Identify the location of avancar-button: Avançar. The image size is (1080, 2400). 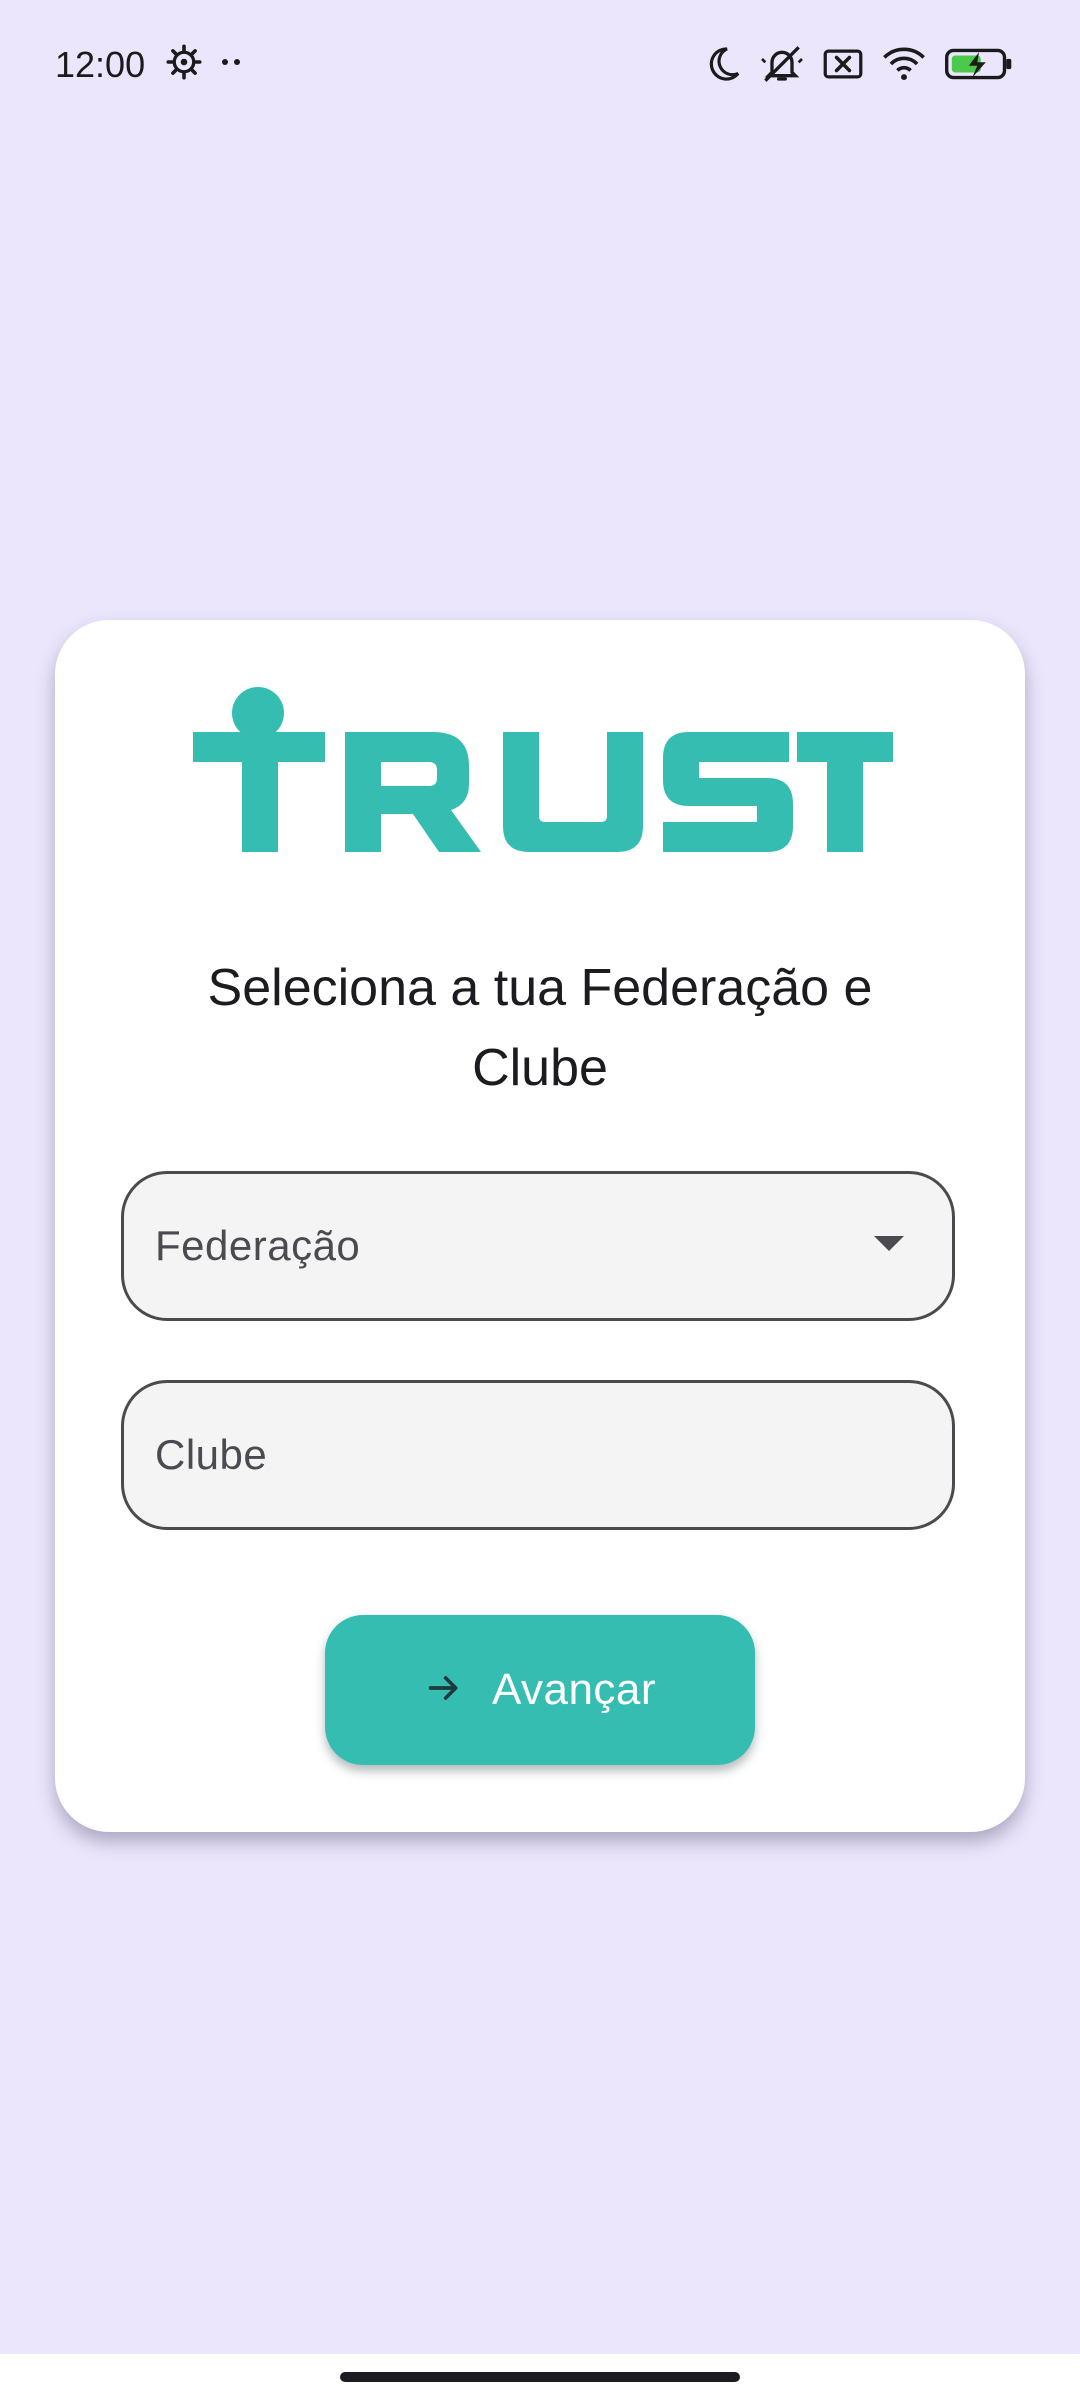
(540, 1690).